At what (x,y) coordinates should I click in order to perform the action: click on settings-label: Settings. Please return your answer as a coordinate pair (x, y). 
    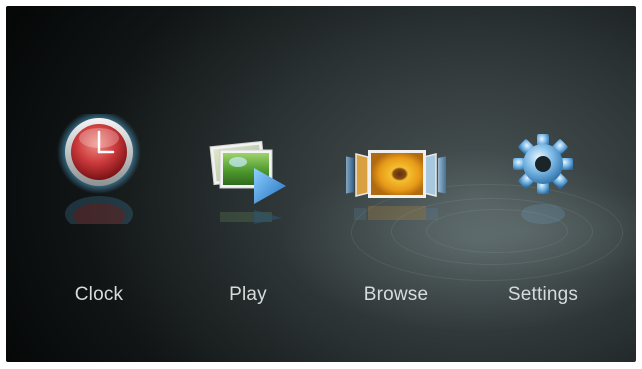
    Looking at the image, I should click on (543, 294).